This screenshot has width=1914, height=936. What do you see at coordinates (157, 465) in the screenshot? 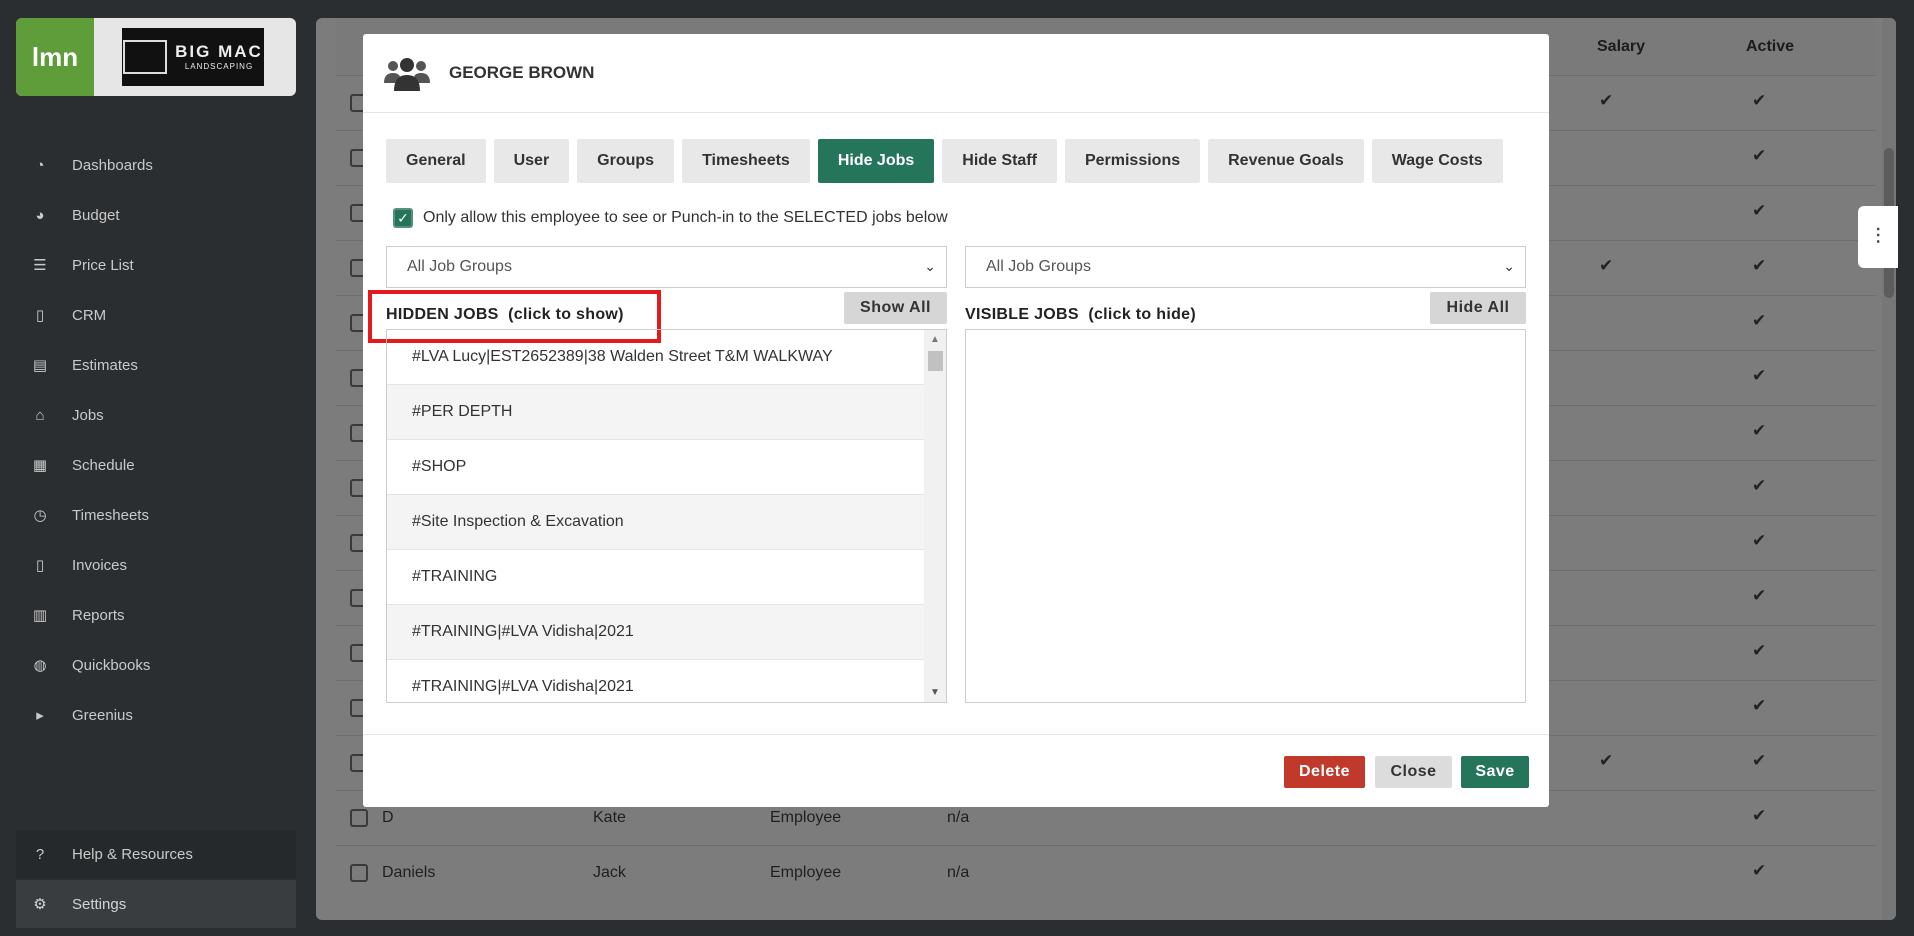
I see `sidebar-item-schedule: ▦ Schedule` at bounding box center [157, 465].